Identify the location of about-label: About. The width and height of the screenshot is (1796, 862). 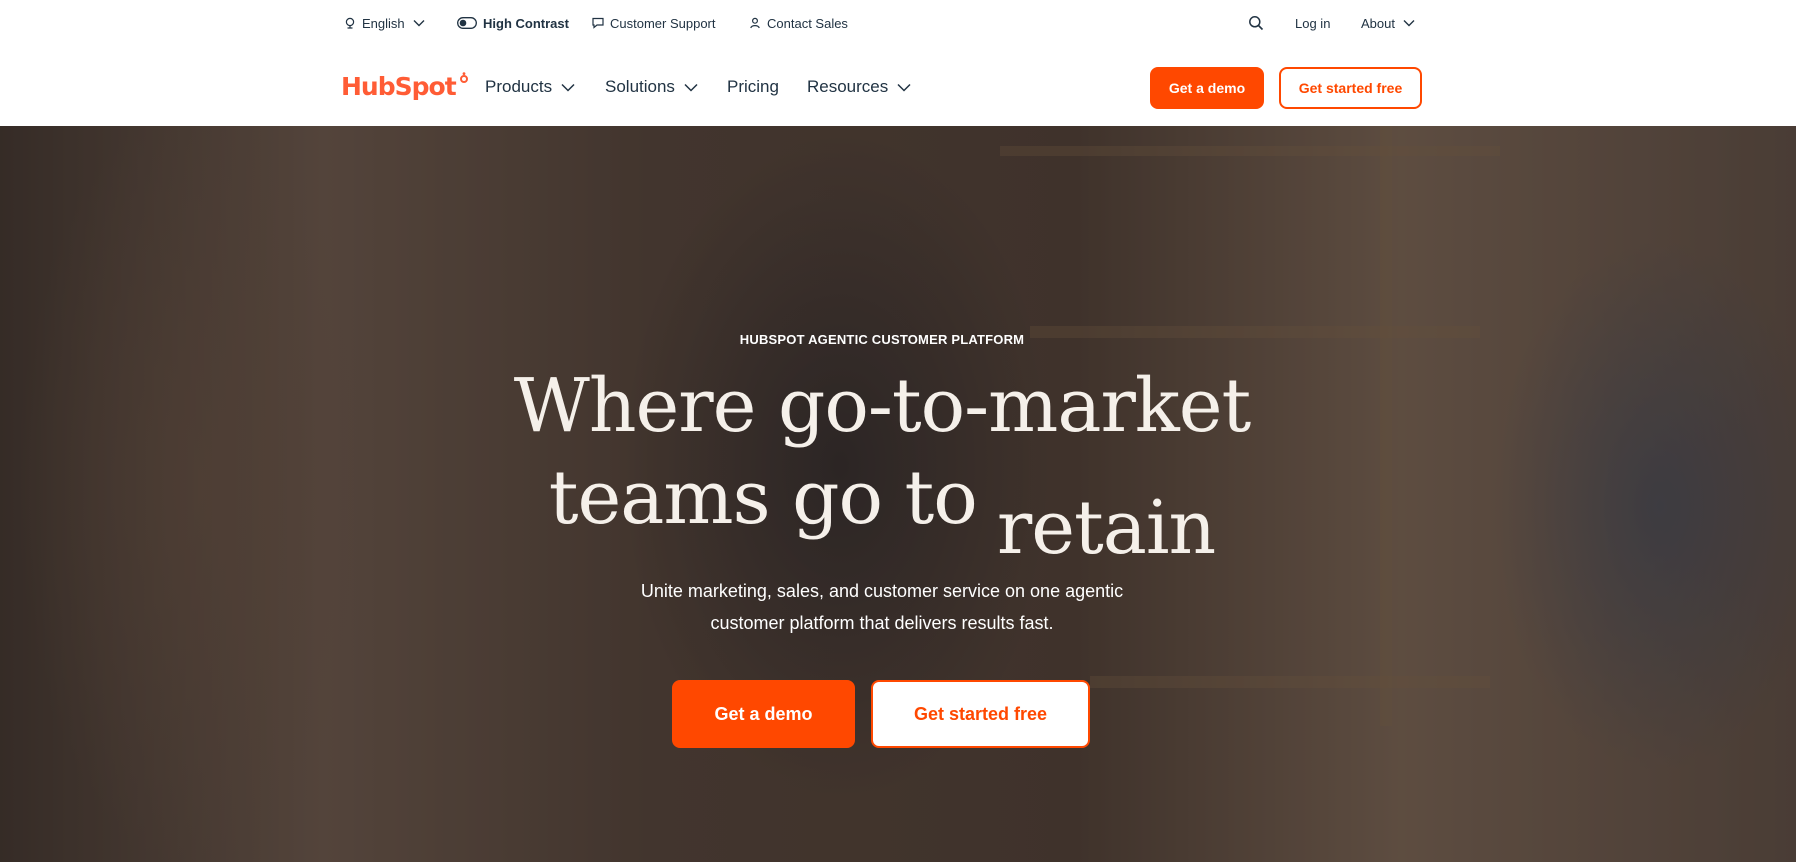
(1378, 23).